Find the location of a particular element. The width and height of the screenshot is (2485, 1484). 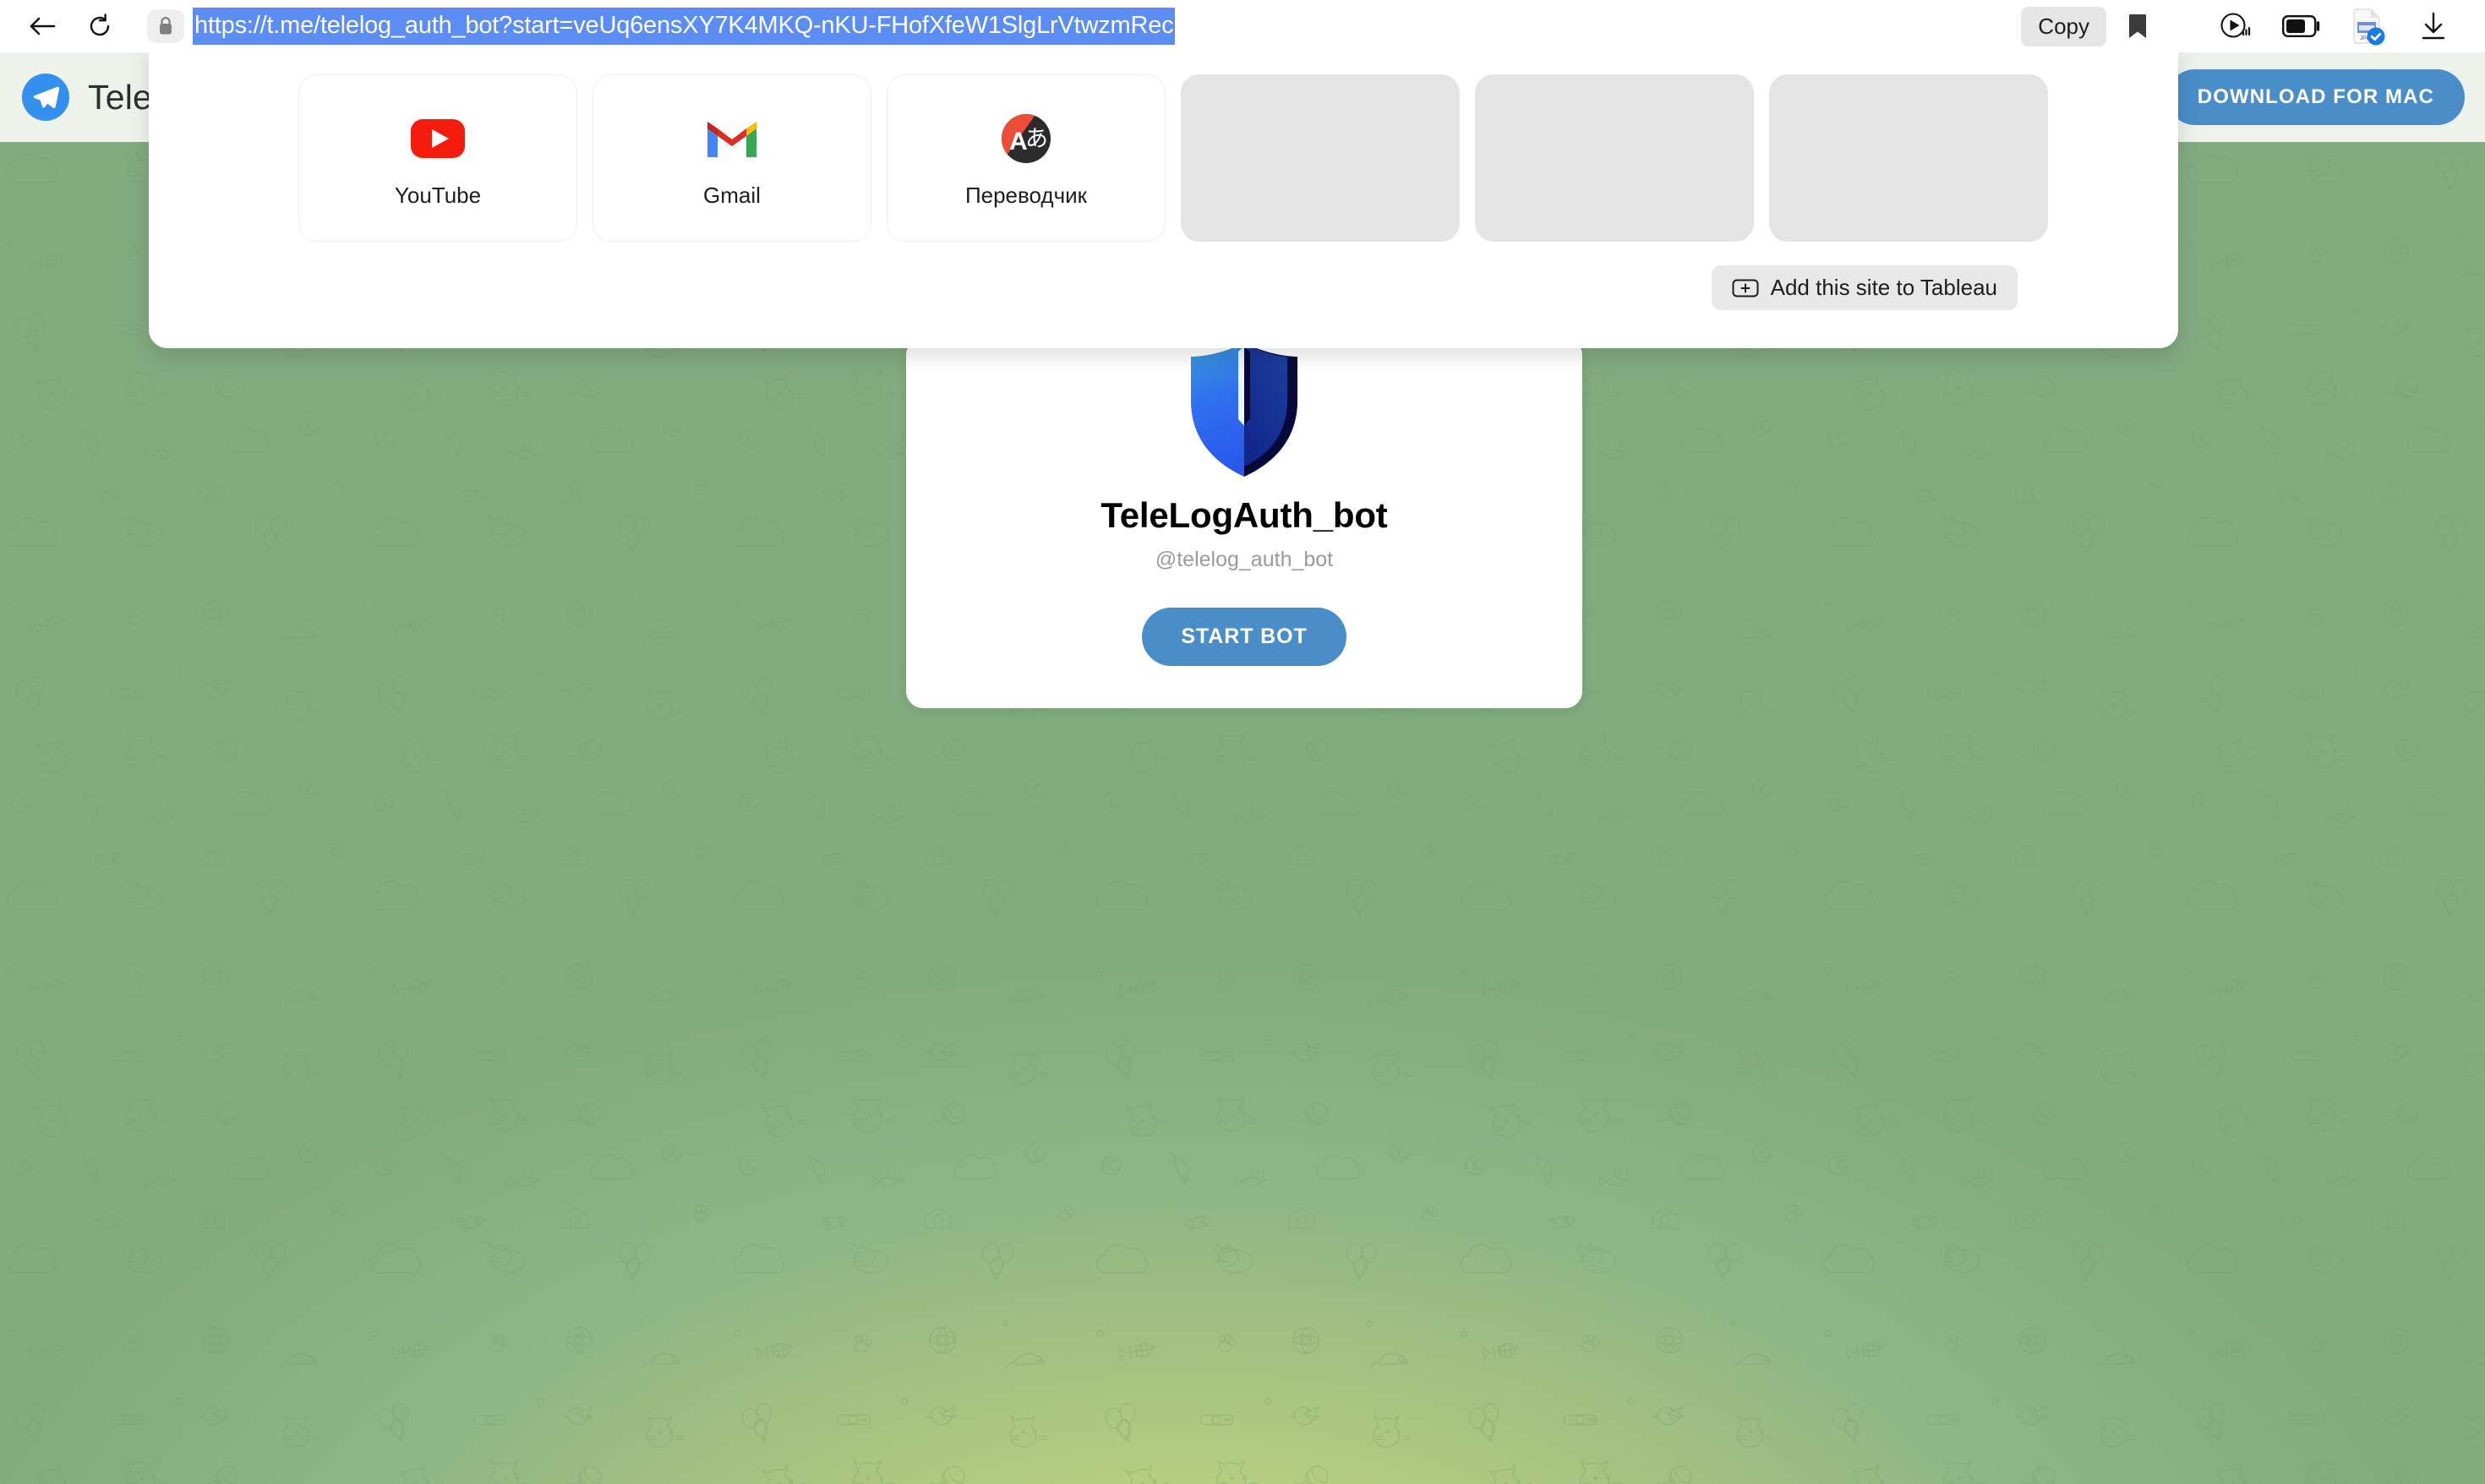

shortcut-tile-translate: A あ Переводчик is located at coordinates (1026, 158).